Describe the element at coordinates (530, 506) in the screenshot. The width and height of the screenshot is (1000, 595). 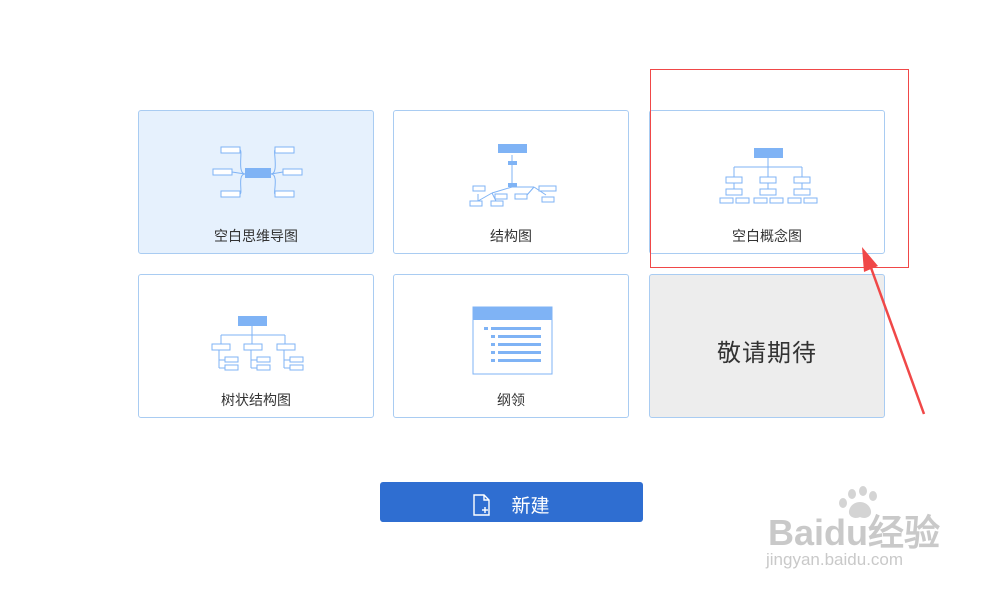
I see `new-button-label: 新建` at that location.